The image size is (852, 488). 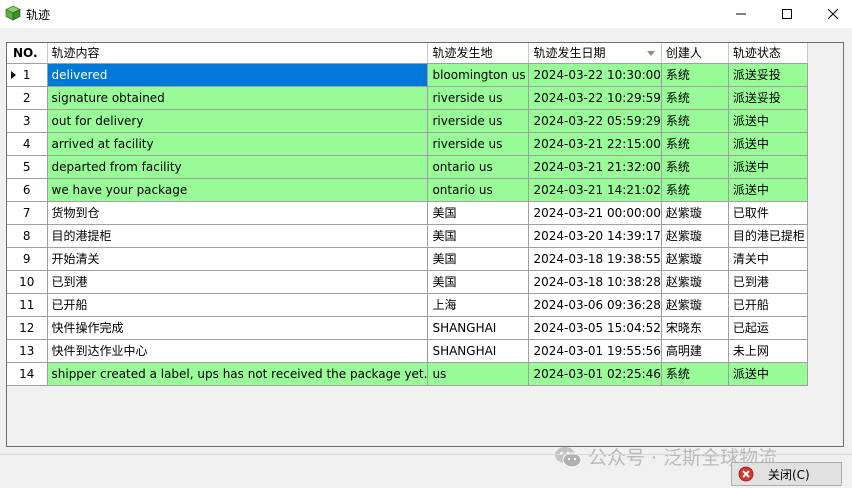 I want to click on row-number: 3, so click(x=27, y=121).